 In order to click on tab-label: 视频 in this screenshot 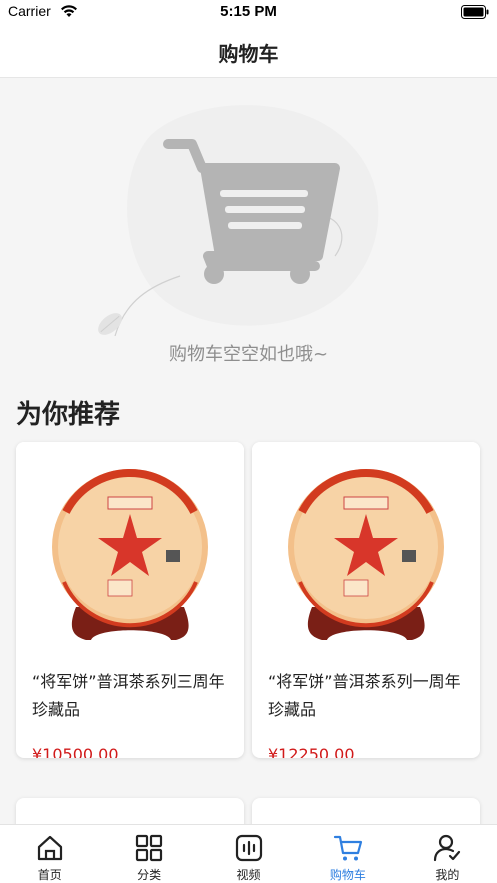, I will do `click(248, 875)`.